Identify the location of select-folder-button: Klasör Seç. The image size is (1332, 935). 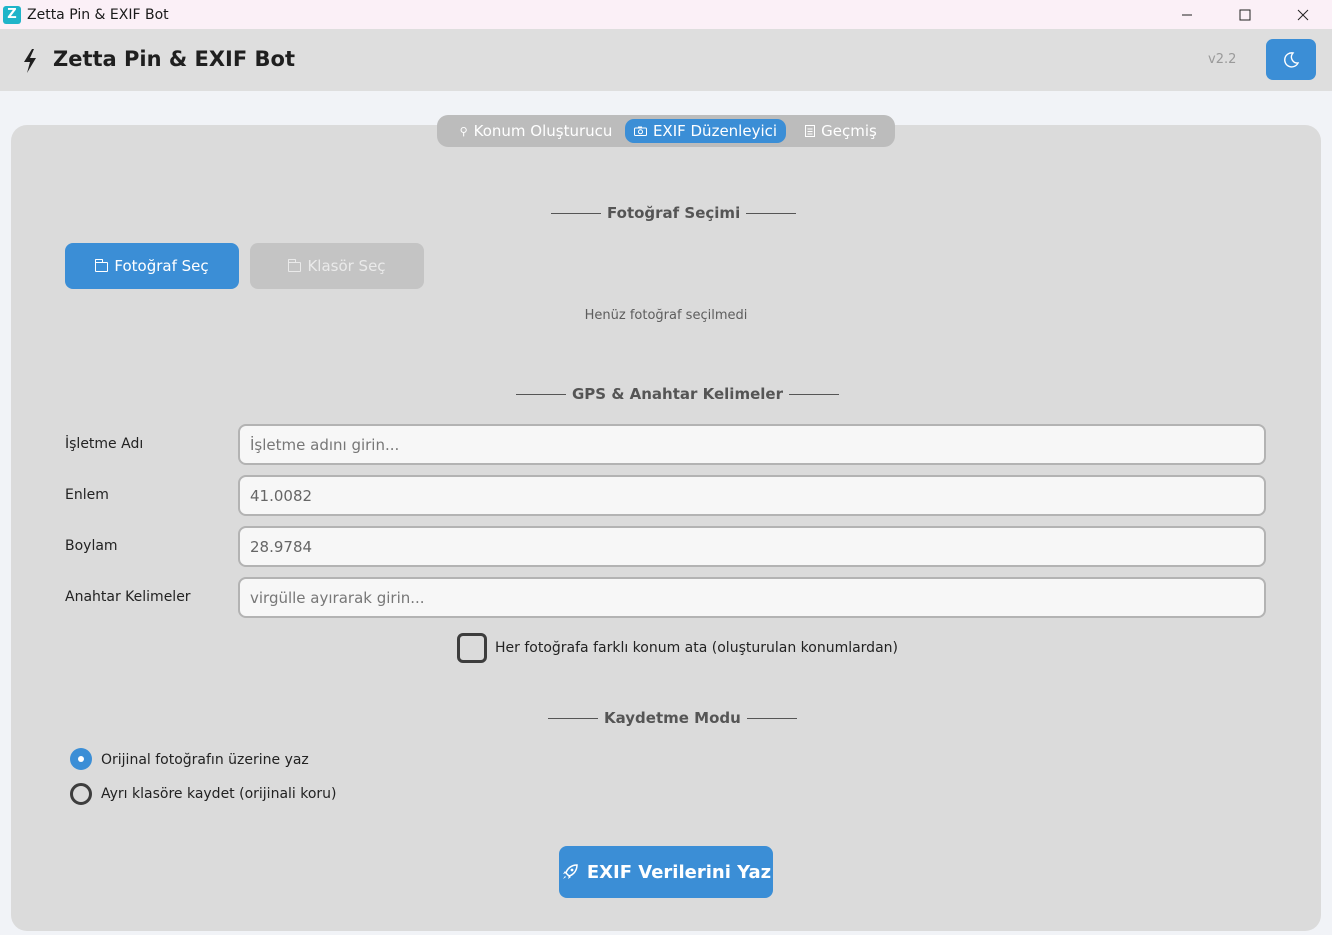
(337, 266).